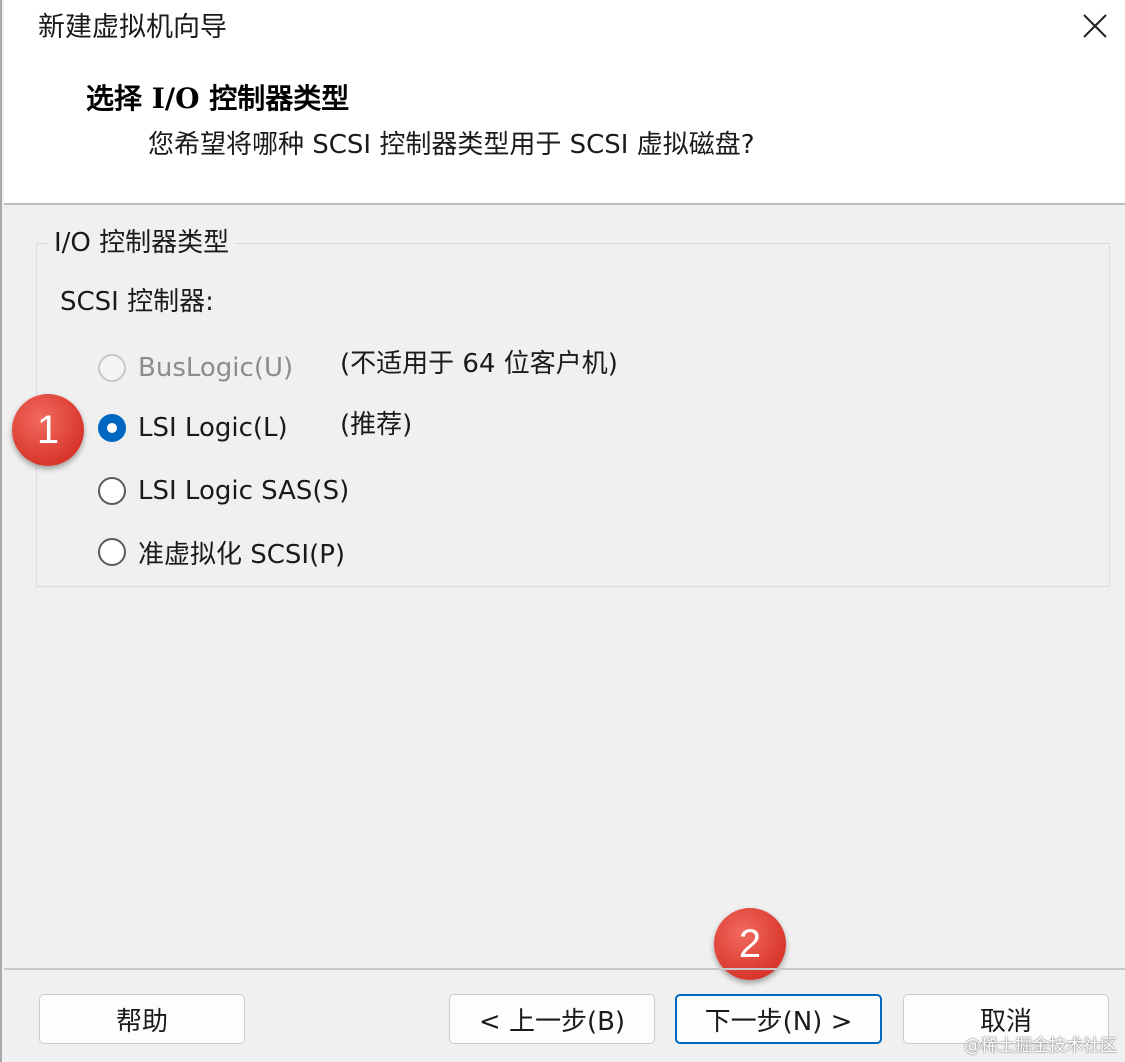 The height and width of the screenshot is (1062, 1125). Describe the element at coordinates (48, 430) in the screenshot. I see `annotation-badge-1: 1` at that location.